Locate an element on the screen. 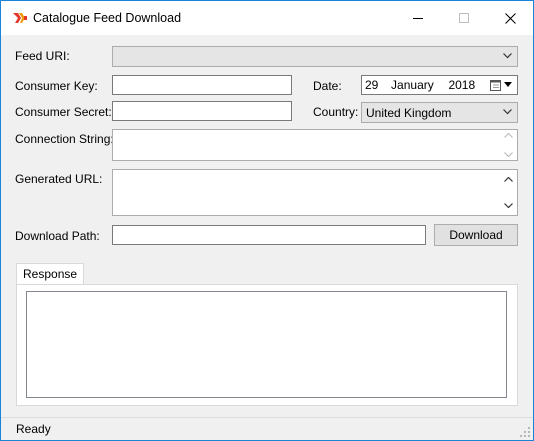 The image size is (534, 441). connection-string-label: Connection String: is located at coordinates (64, 139).